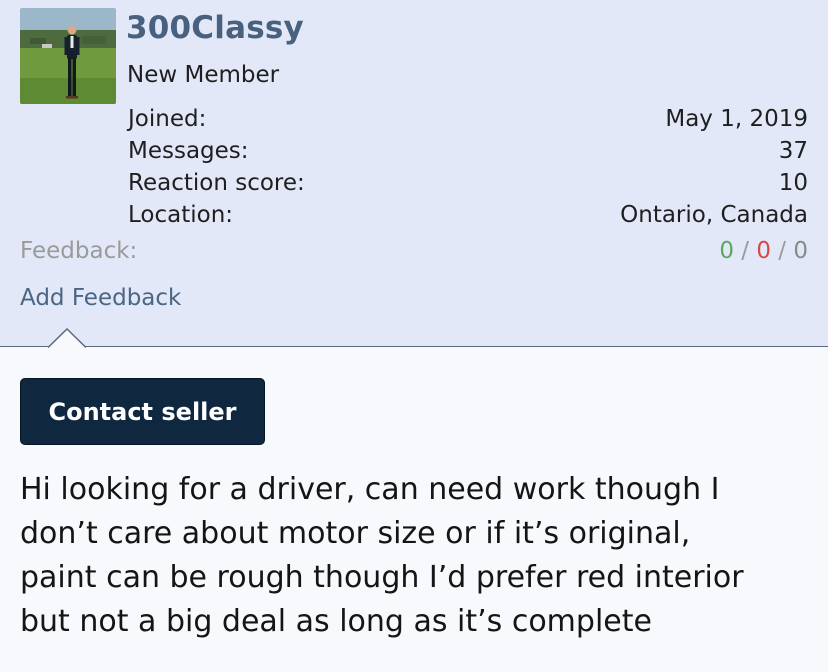  What do you see at coordinates (736, 119) in the screenshot?
I see `stat-joined-value: May 1, 2019` at bounding box center [736, 119].